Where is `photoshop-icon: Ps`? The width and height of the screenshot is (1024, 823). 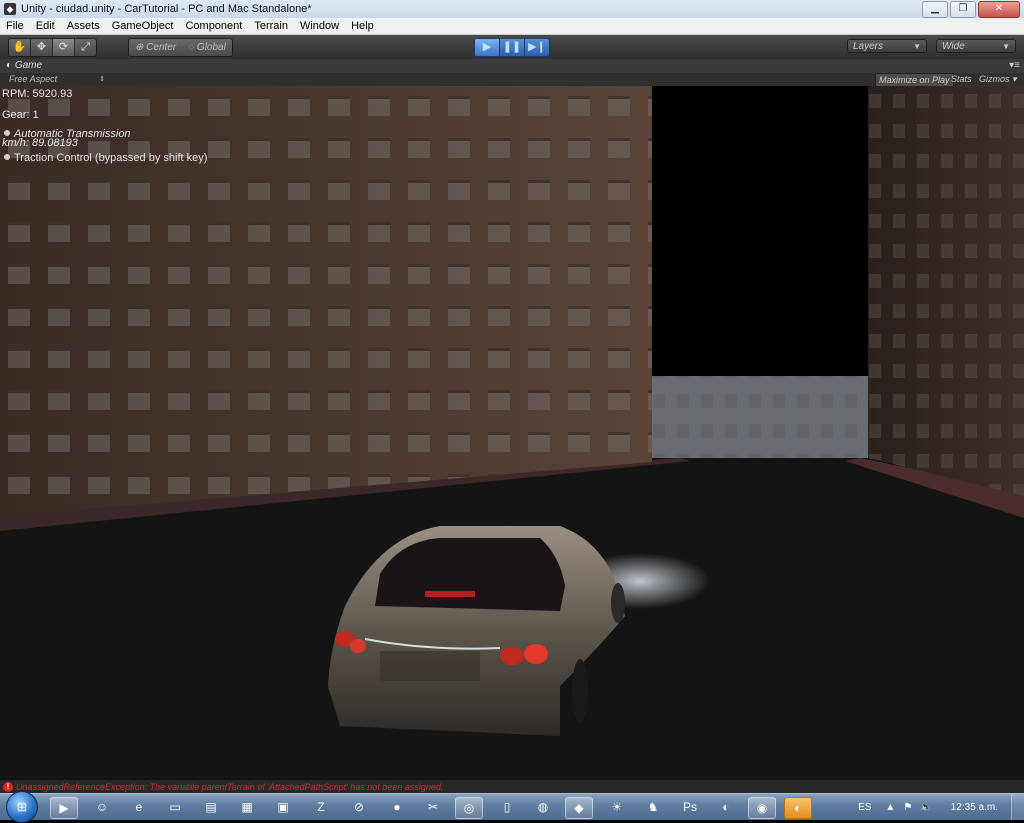 photoshop-icon: Ps is located at coordinates (690, 807).